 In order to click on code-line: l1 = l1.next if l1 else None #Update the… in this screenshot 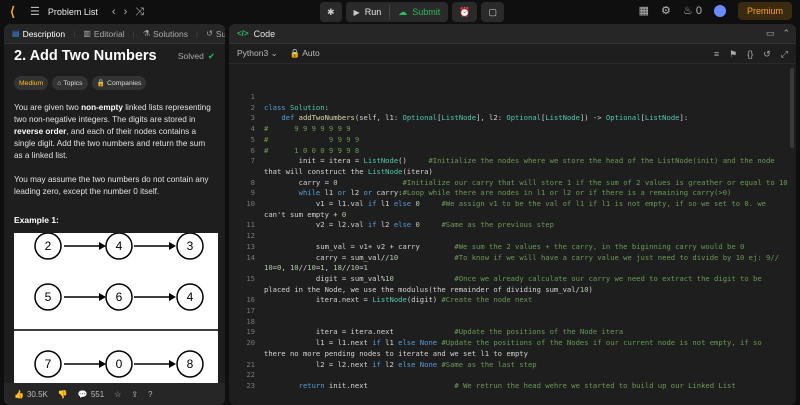, I will do `click(513, 343)`.